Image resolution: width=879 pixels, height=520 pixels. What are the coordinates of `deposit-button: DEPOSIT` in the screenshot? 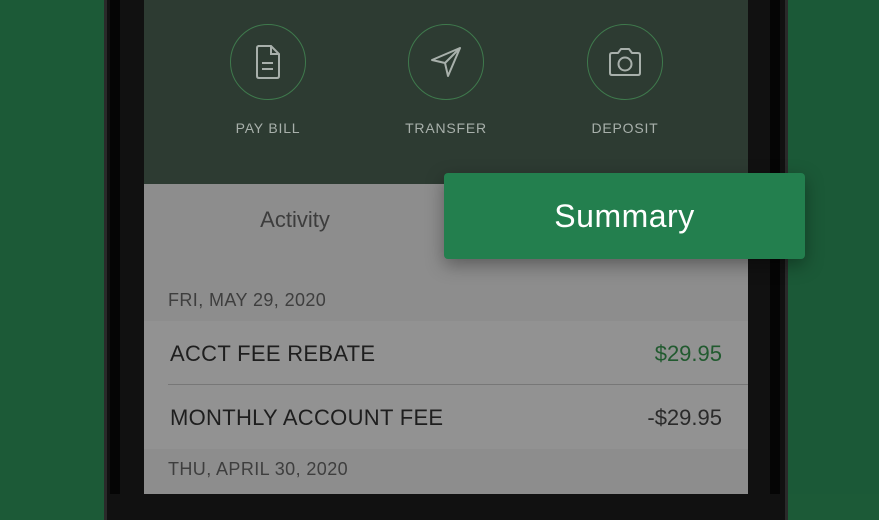 It's located at (625, 80).